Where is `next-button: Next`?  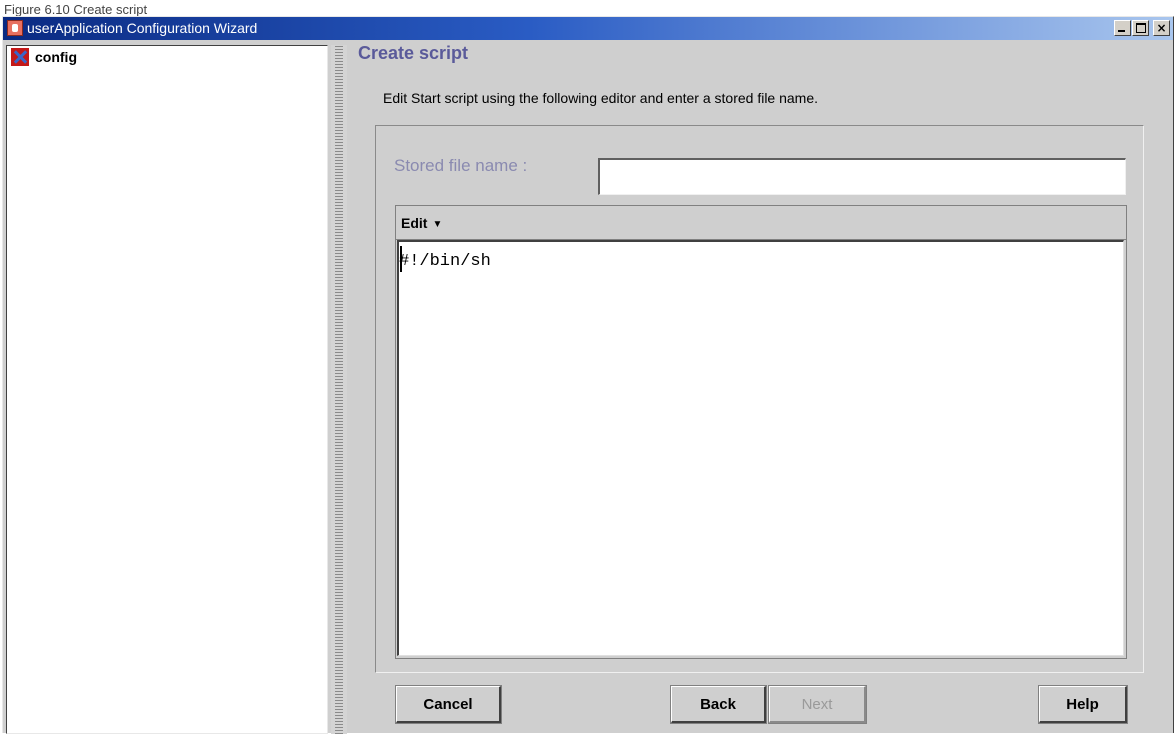 next-button: Next is located at coordinates (817, 704).